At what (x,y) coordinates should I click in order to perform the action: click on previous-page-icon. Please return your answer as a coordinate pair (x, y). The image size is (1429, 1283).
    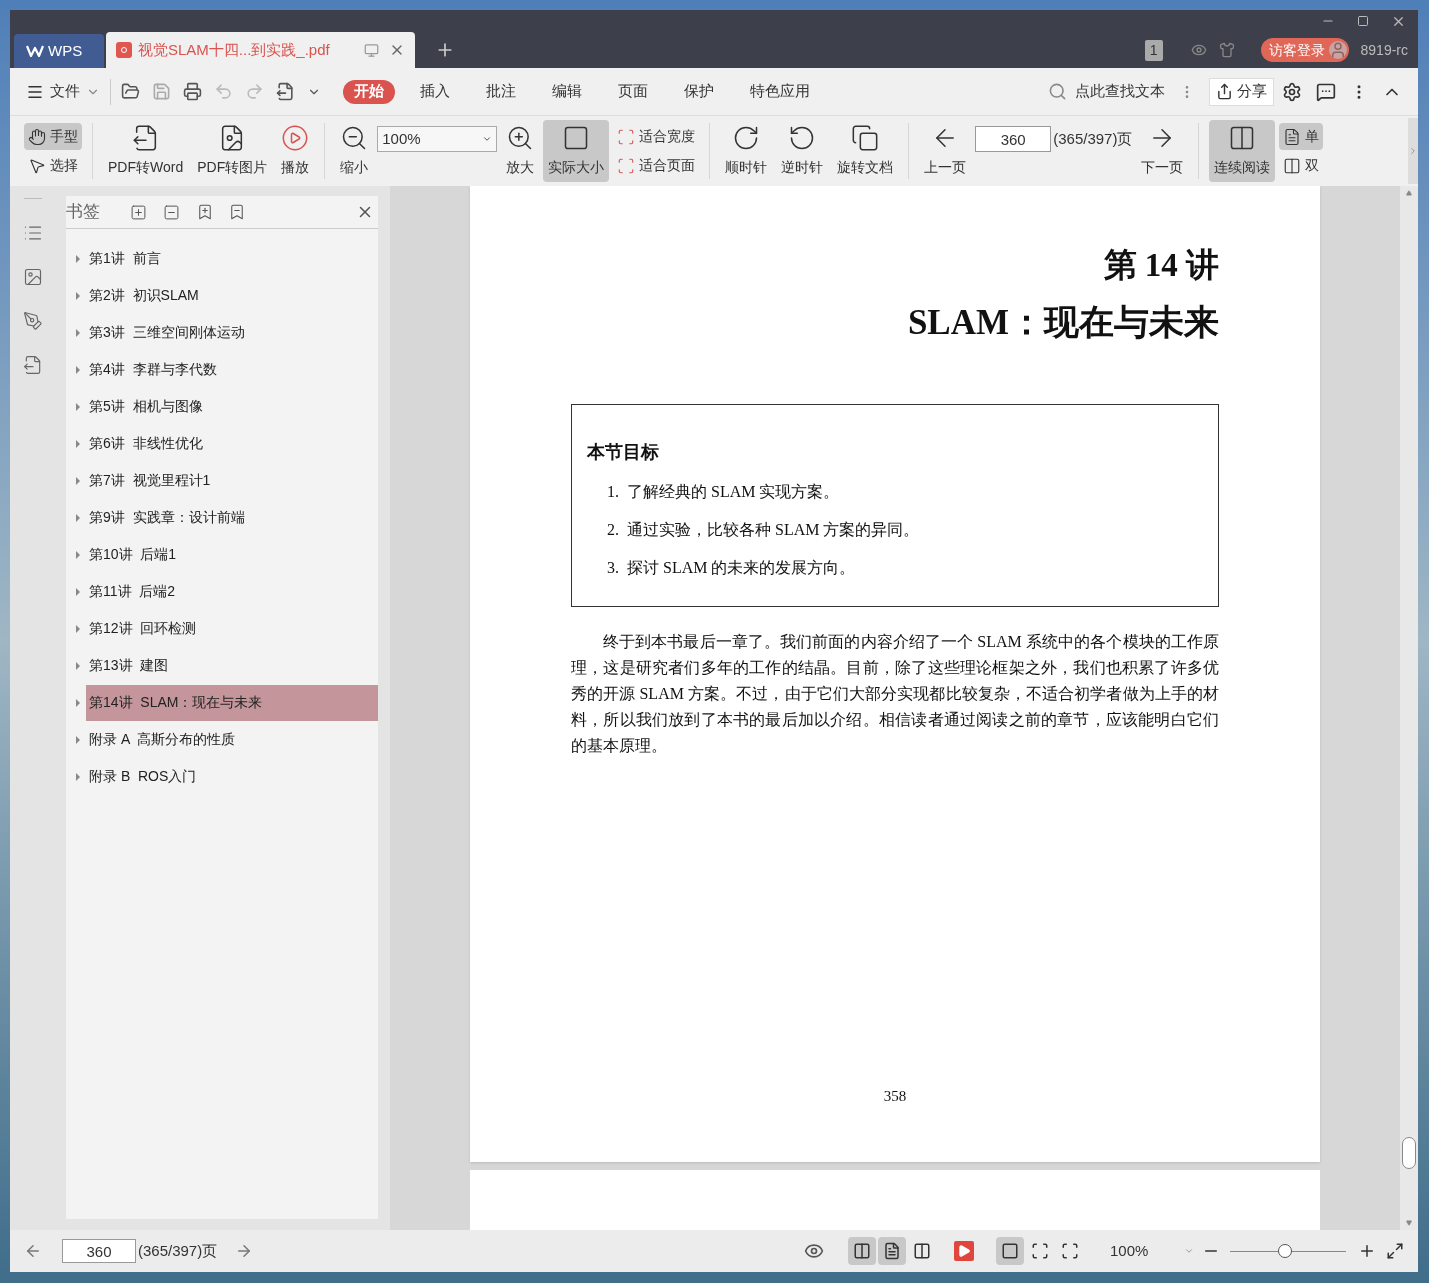
    Looking at the image, I should click on (33, 1251).